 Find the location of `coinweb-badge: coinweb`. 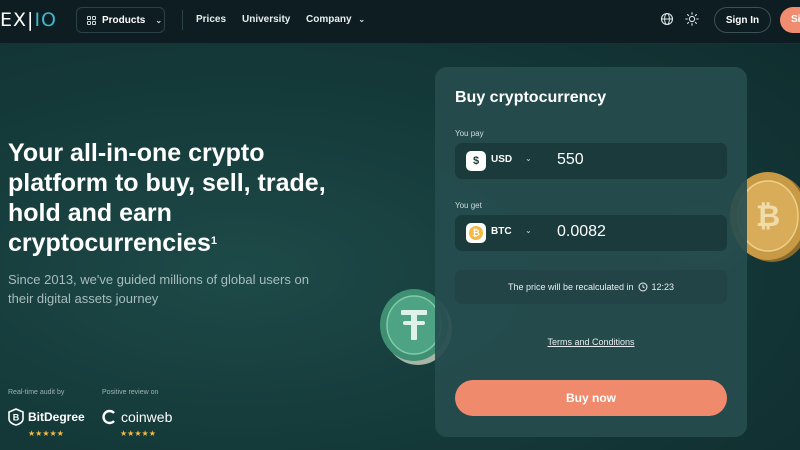

coinweb-badge: coinweb is located at coordinates (136, 417).